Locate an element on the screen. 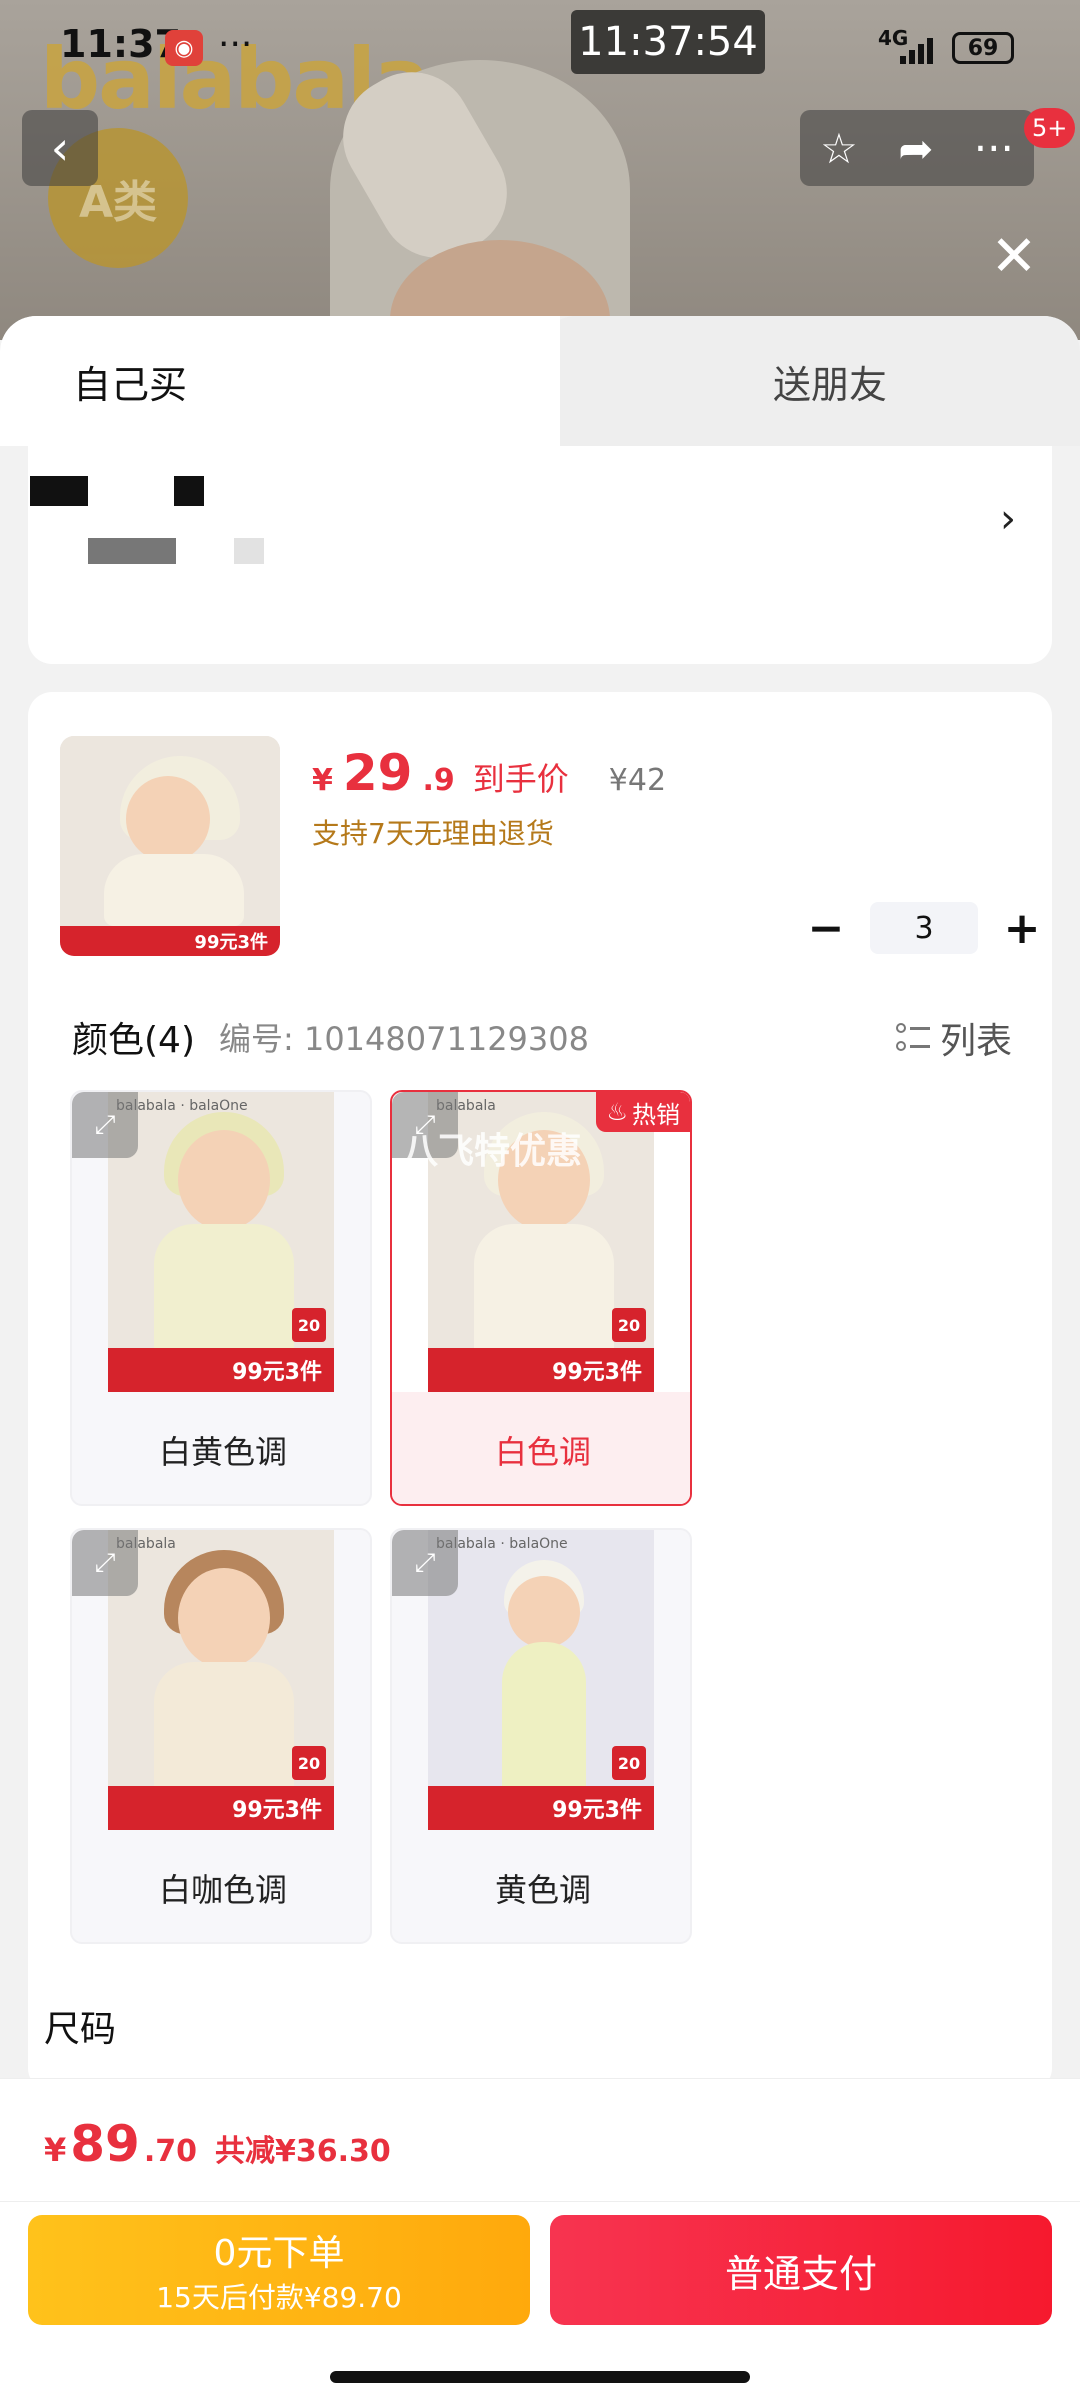  color-header: 颜色(4) 编号: 10148071129308 列表 is located at coordinates (542, 1037).